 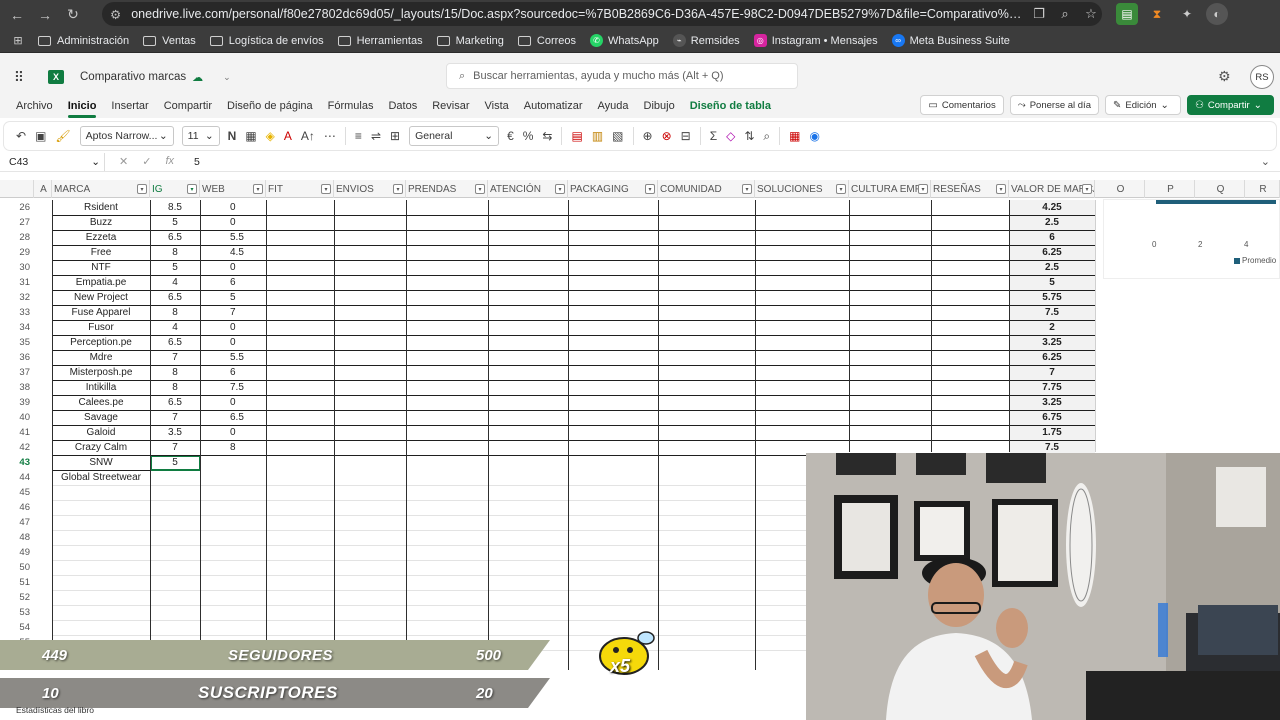 I want to click on row-number: 26, so click(x=17, y=207).